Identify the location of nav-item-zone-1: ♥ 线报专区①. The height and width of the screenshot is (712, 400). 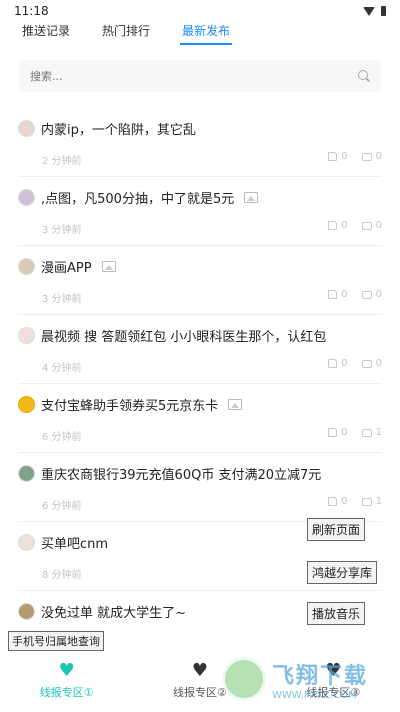
(67, 681).